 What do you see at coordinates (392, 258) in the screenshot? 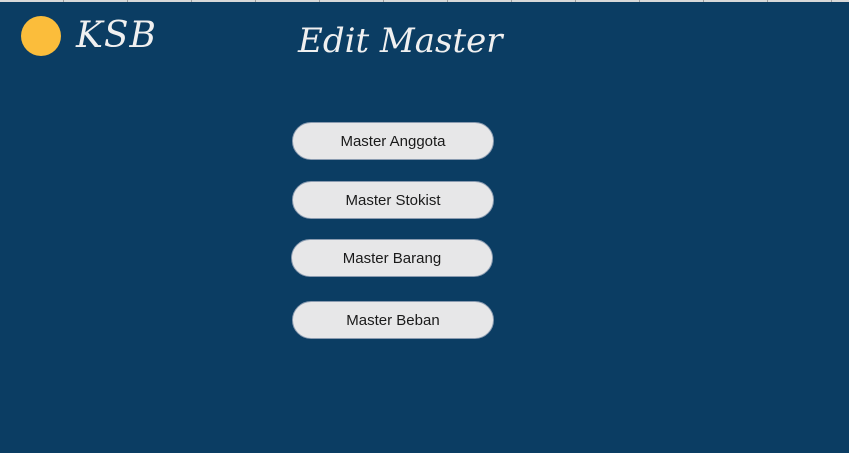
I see `master-barang-button: Master Barang` at bounding box center [392, 258].